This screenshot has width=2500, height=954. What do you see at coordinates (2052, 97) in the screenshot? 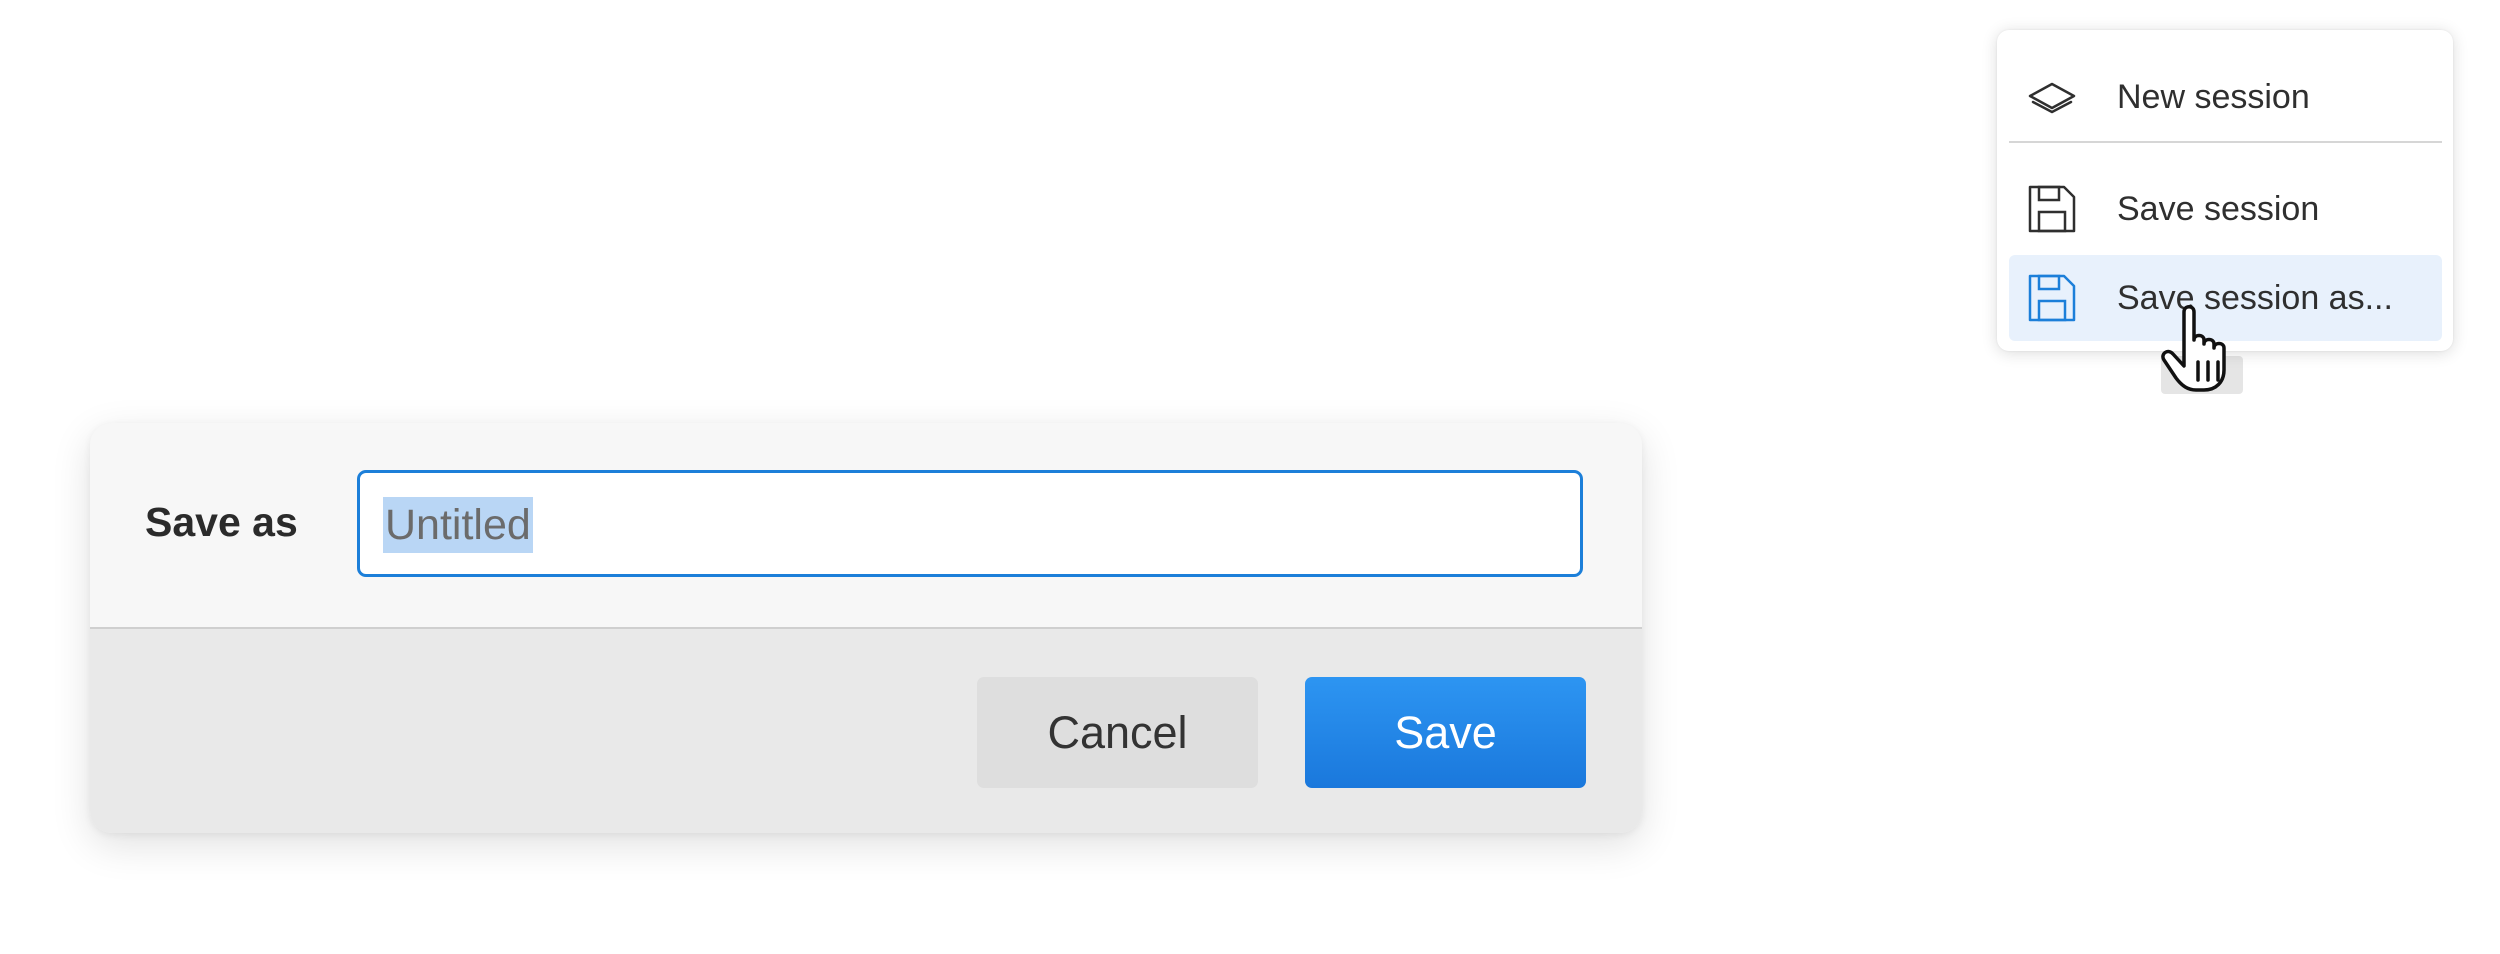
I see `layers-icon` at bounding box center [2052, 97].